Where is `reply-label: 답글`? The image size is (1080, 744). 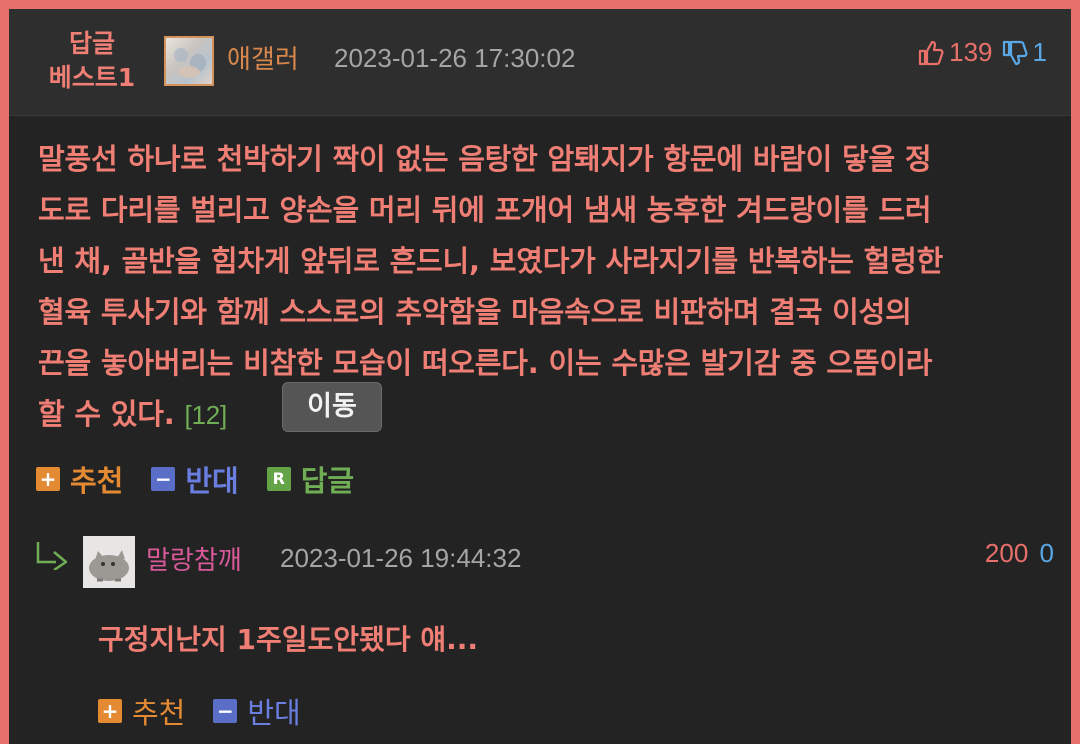 reply-label: 답글 is located at coordinates (327, 481).